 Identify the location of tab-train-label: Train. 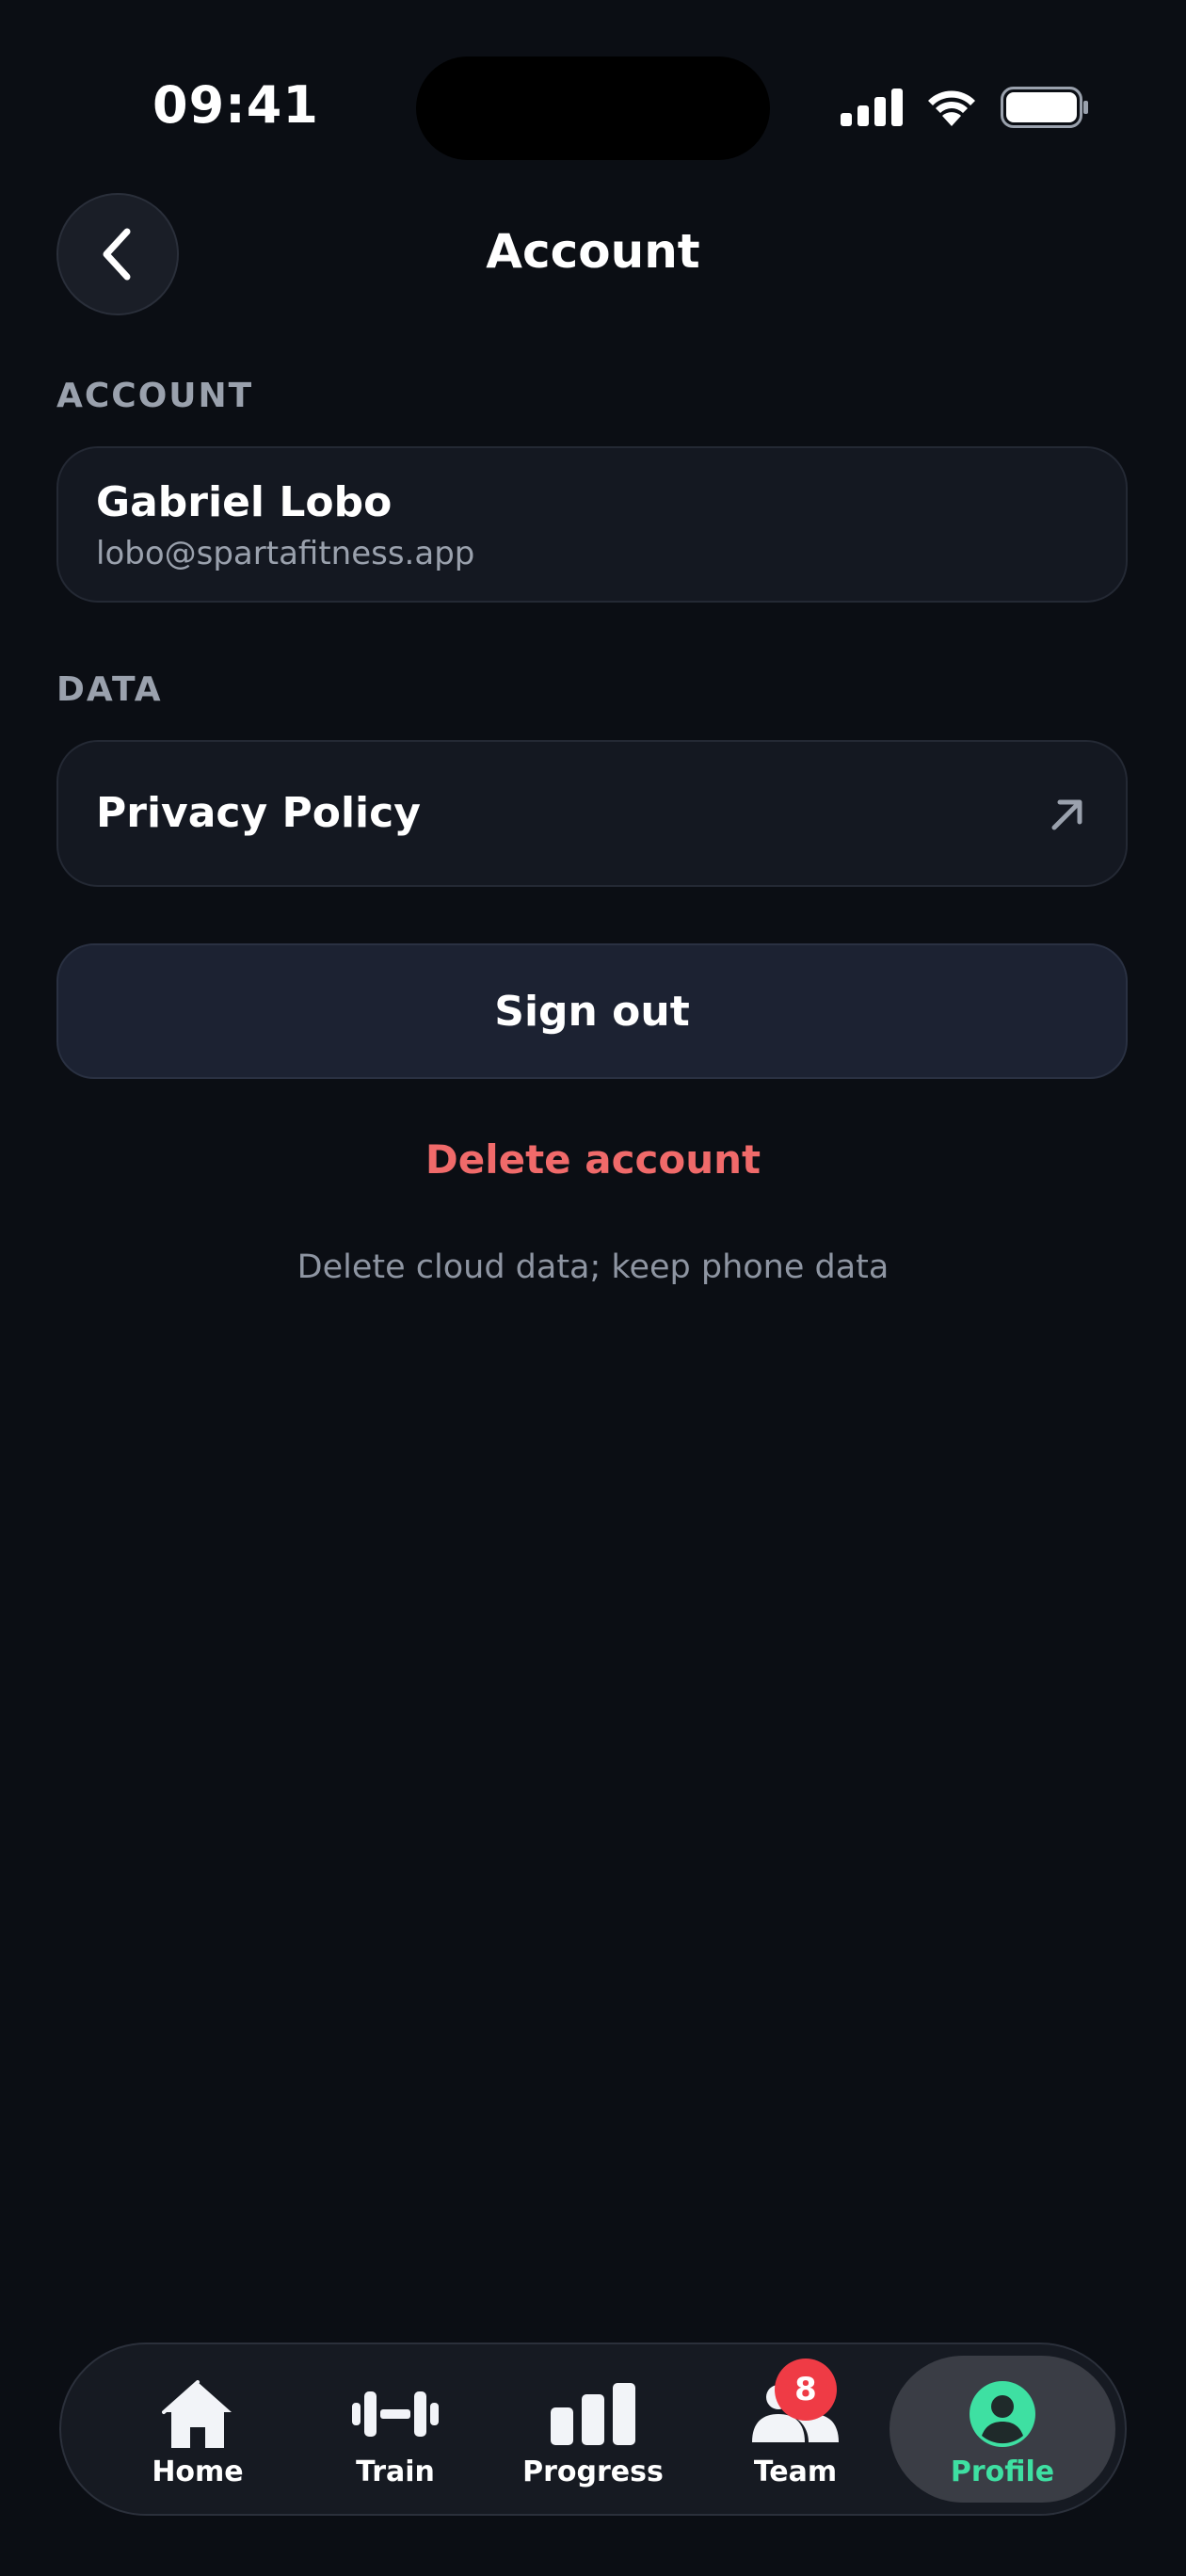
(395, 2471).